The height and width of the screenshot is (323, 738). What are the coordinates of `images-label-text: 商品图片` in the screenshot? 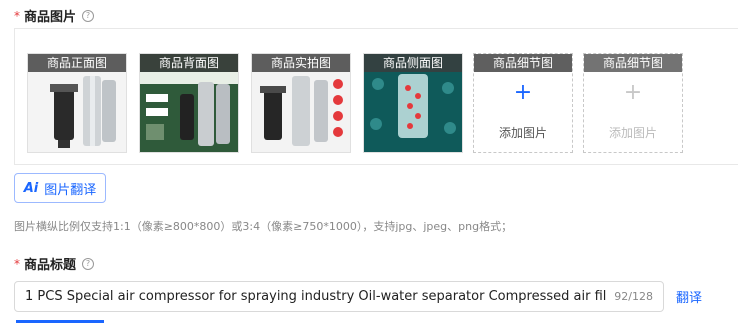 It's located at (50, 17).